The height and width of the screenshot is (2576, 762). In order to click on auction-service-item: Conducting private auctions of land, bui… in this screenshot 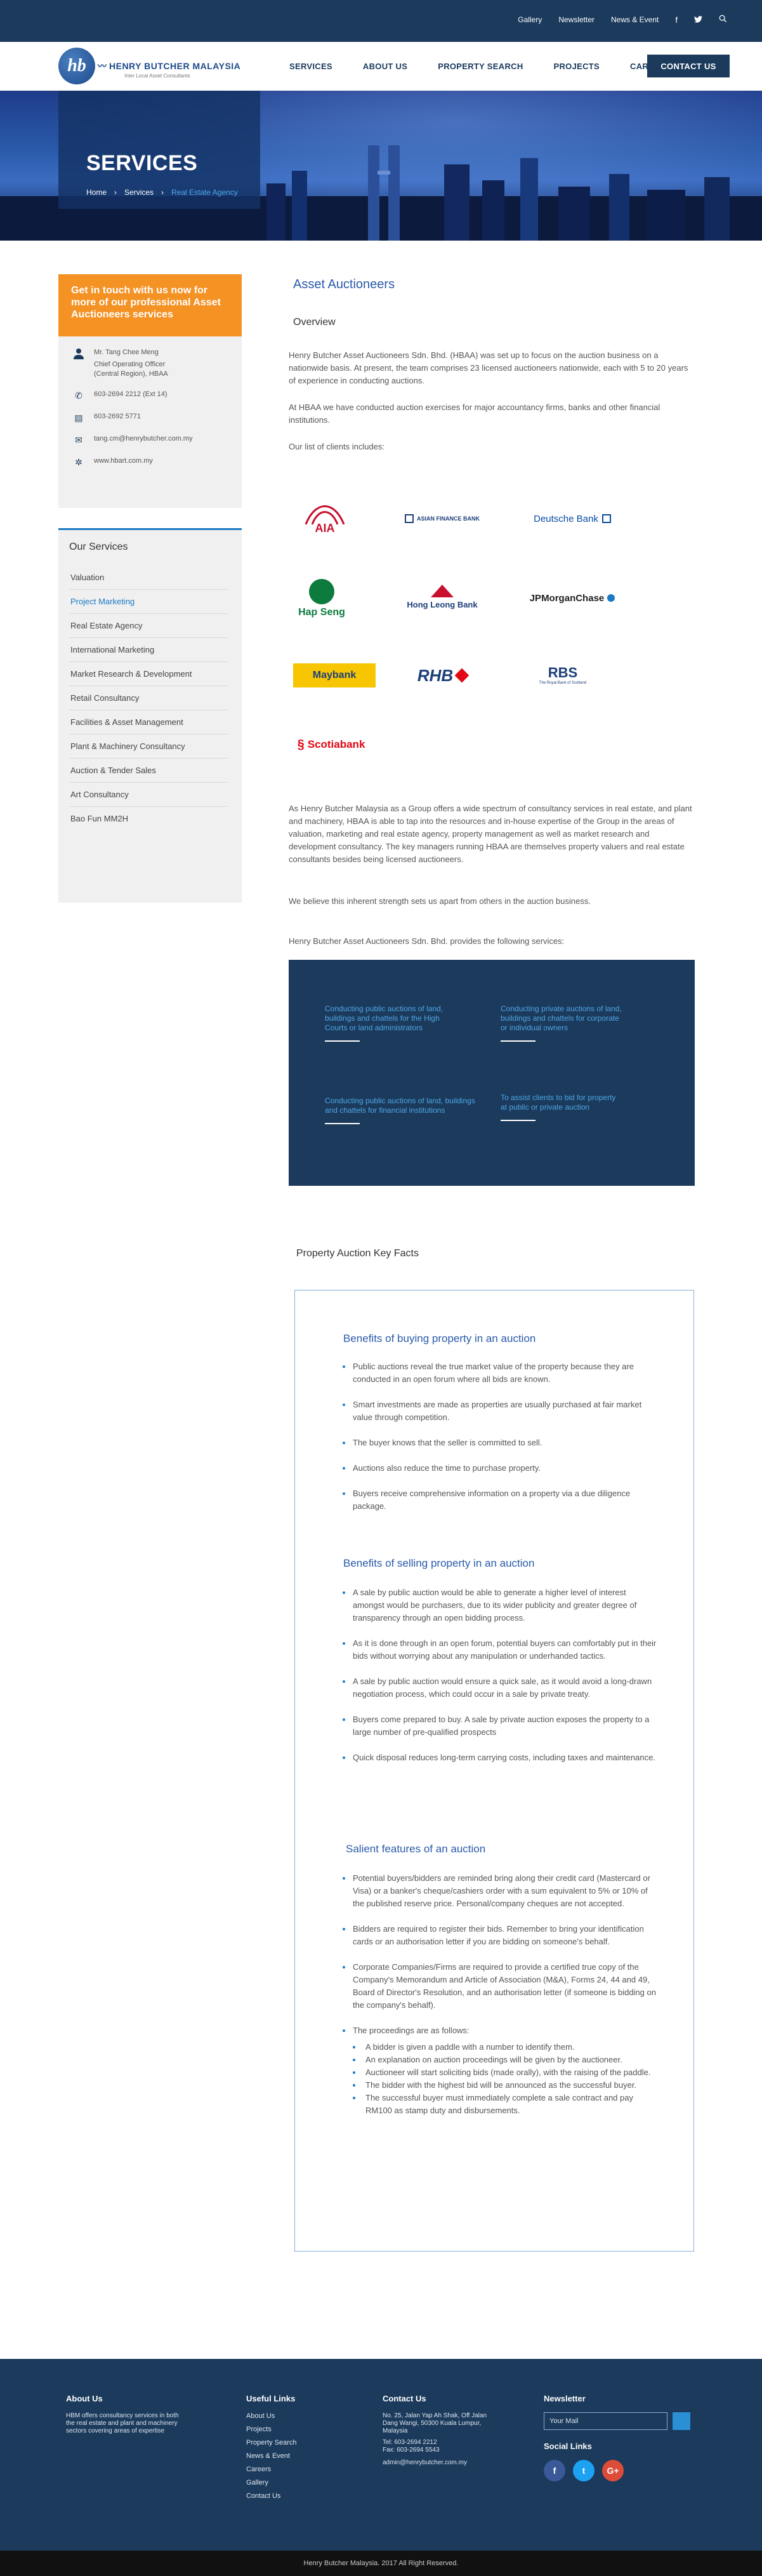, I will do `click(564, 1023)`.